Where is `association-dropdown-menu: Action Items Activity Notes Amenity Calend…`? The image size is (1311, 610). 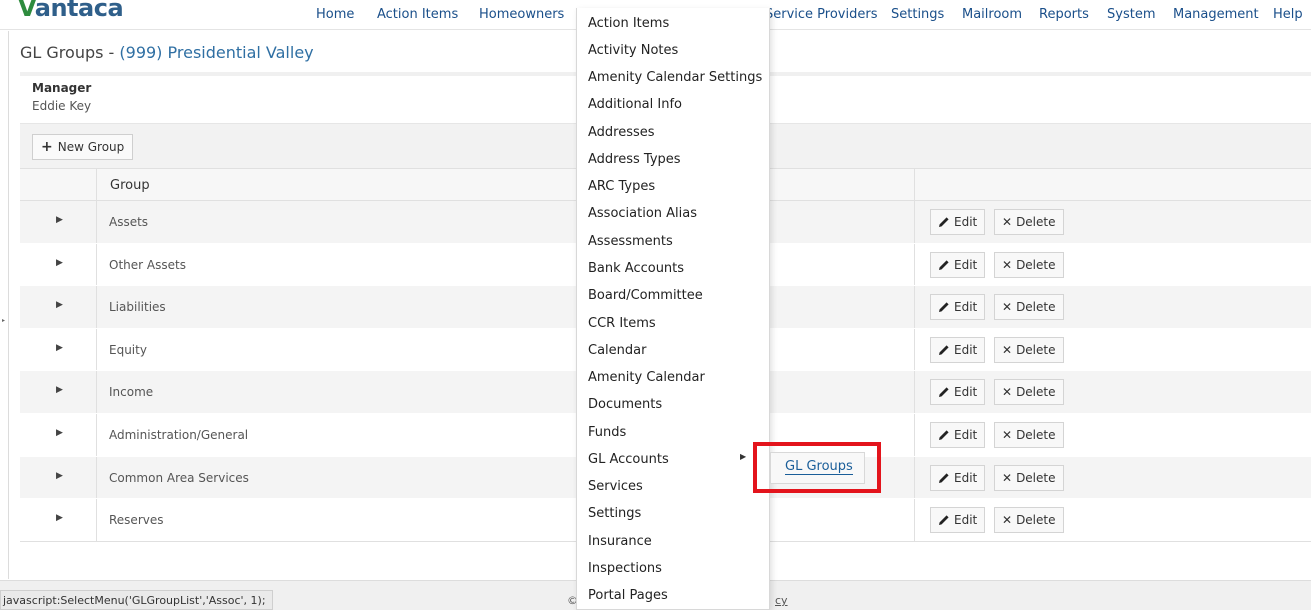
association-dropdown-menu: Action Items Activity Notes Amenity Calend… is located at coordinates (673, 309).